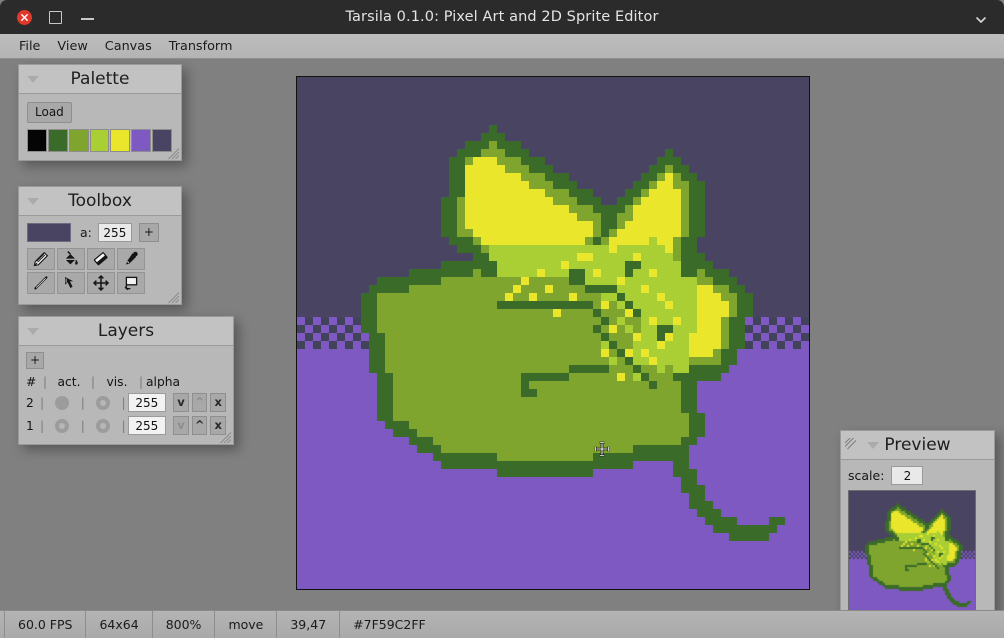  What do you see at coordinates (49, 232) in the screenshot?
I see `current-color-swatch` at bounding box center [49, 232].